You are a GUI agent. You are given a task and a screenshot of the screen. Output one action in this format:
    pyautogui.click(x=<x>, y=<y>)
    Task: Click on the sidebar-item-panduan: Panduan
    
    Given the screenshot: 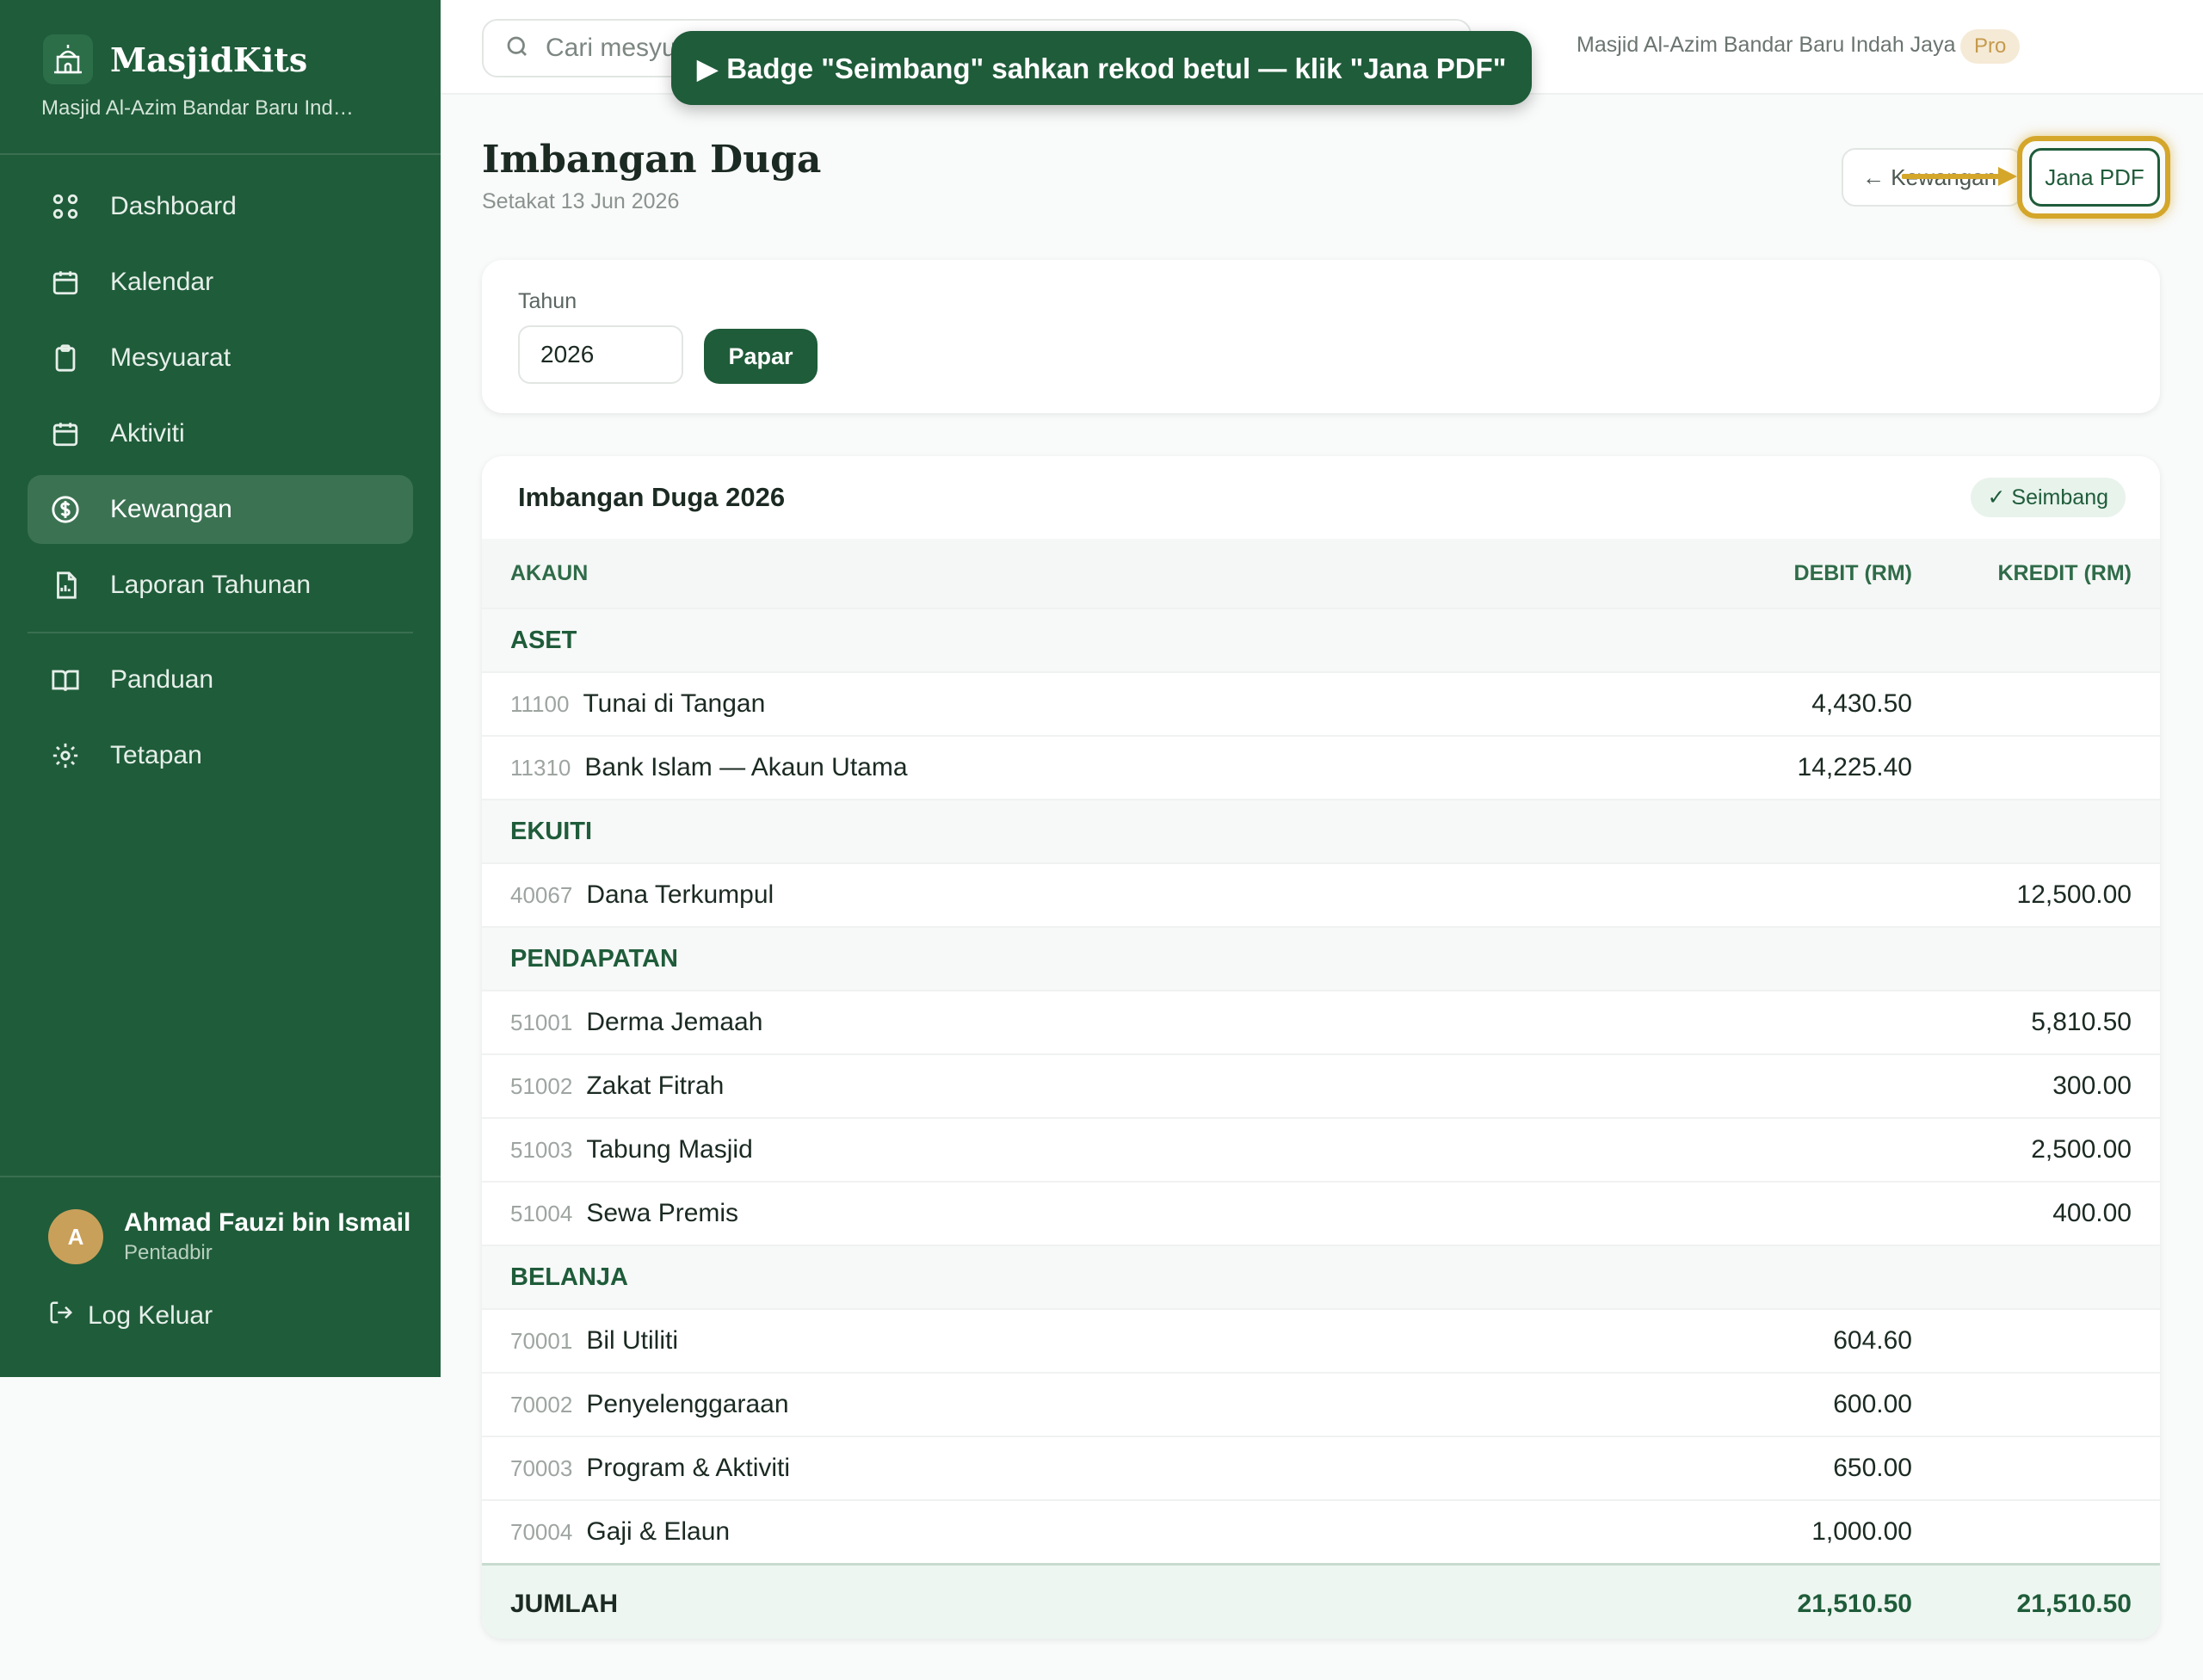 What is the action you would take?
    pyautogui.click(x=220, y=679)
    